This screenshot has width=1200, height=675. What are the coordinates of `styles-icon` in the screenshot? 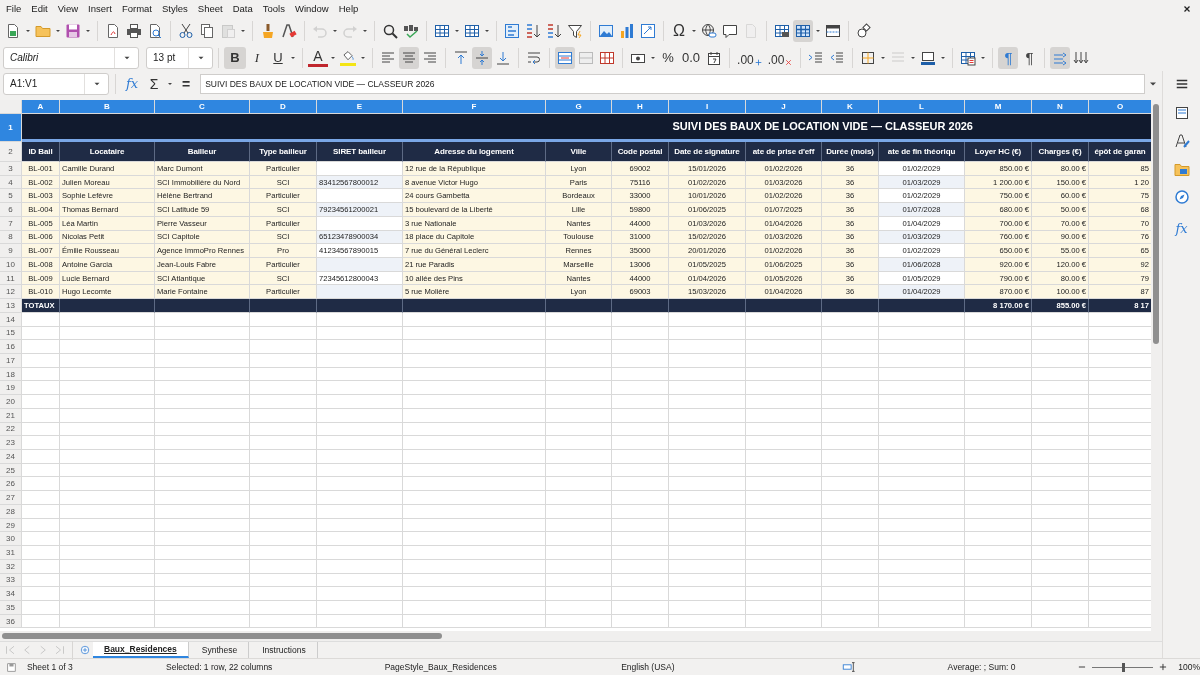 It's located at (1181, 141).